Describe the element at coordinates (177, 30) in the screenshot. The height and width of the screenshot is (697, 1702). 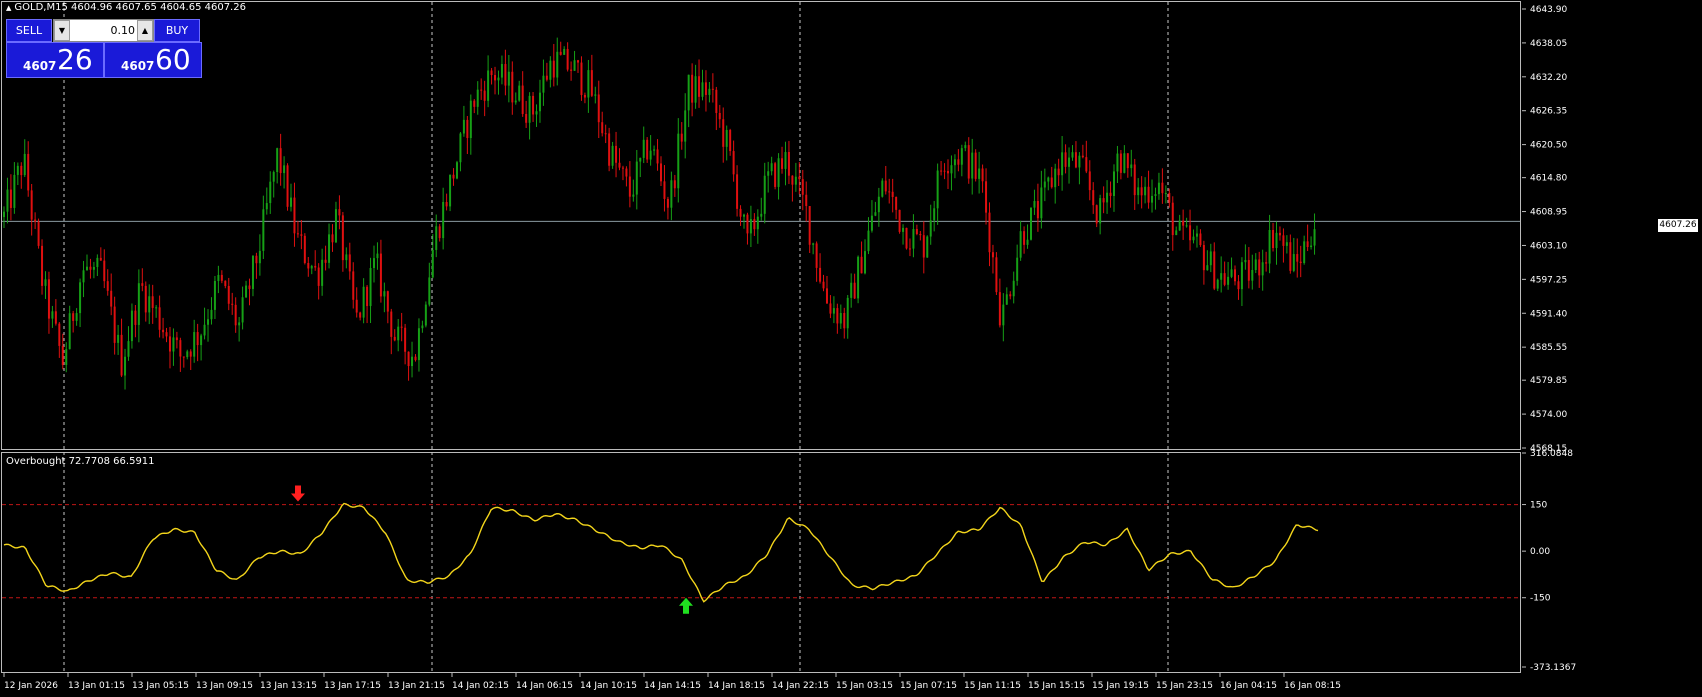
I see `buy-button: BUY` at that location.